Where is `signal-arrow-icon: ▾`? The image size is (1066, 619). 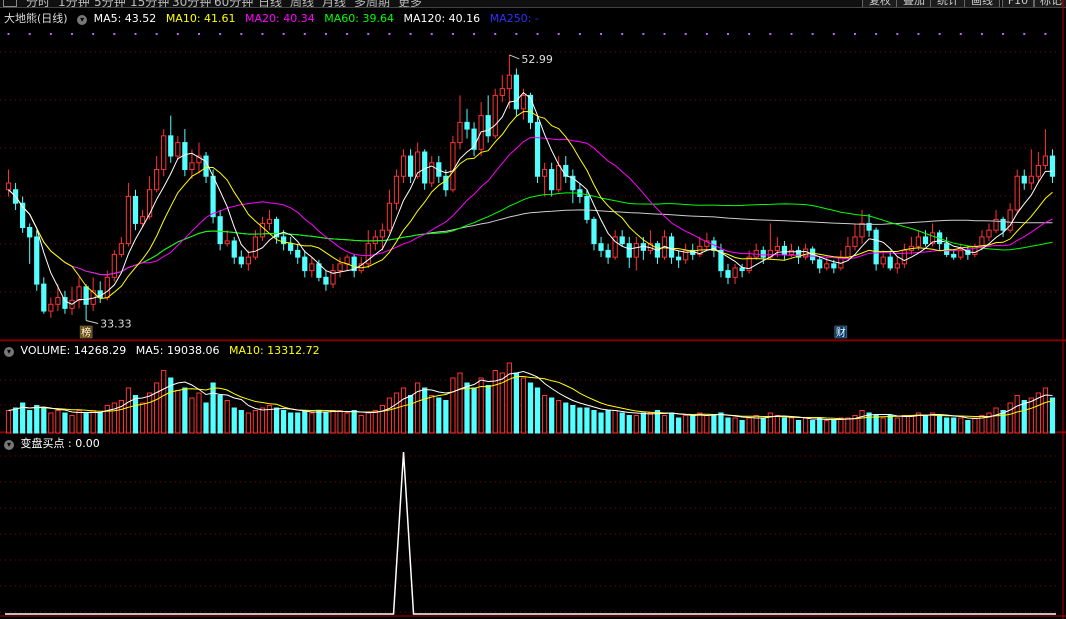 signal-arrow-icon: ▾ is located at coordinates (9, 445).